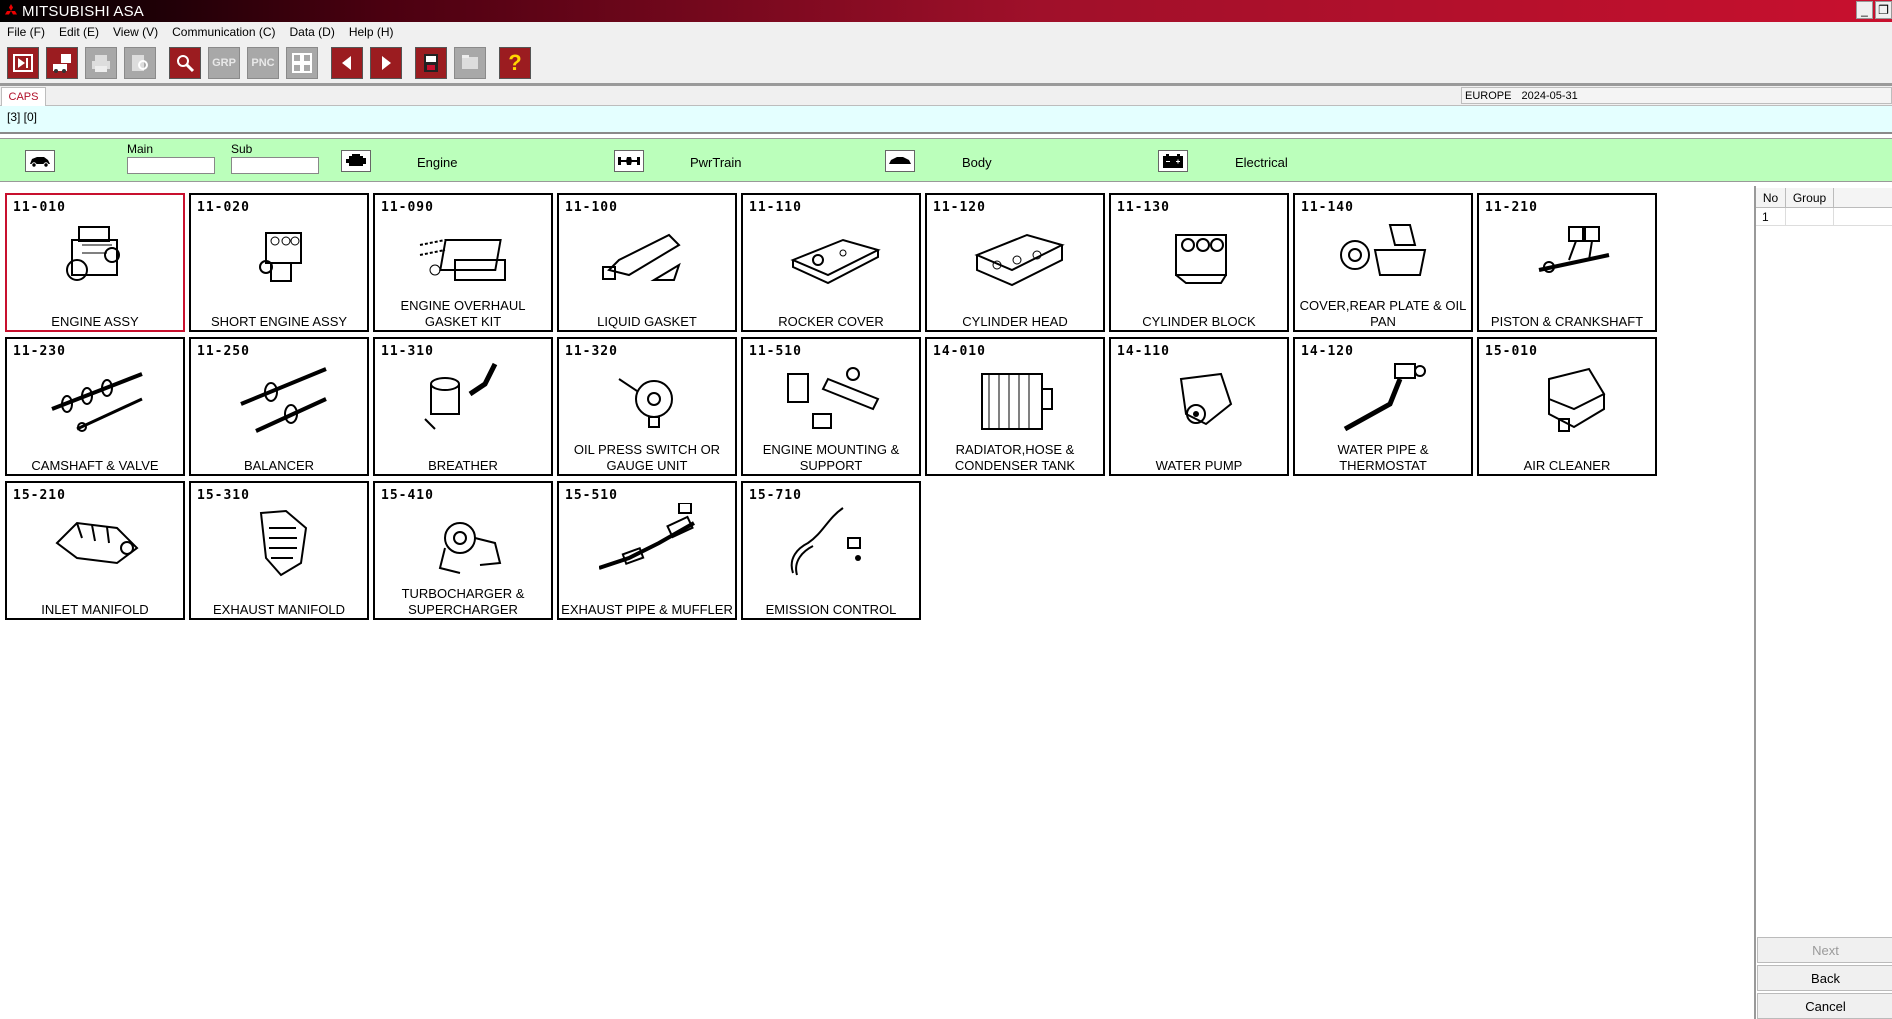 This screenshot has width=1892, height=1019. What do you see at coordinates (1567, 321) in the screenshot?
I see `group-name: PISTON & CRANKSHAFT` at bounding box center [1567, 321].